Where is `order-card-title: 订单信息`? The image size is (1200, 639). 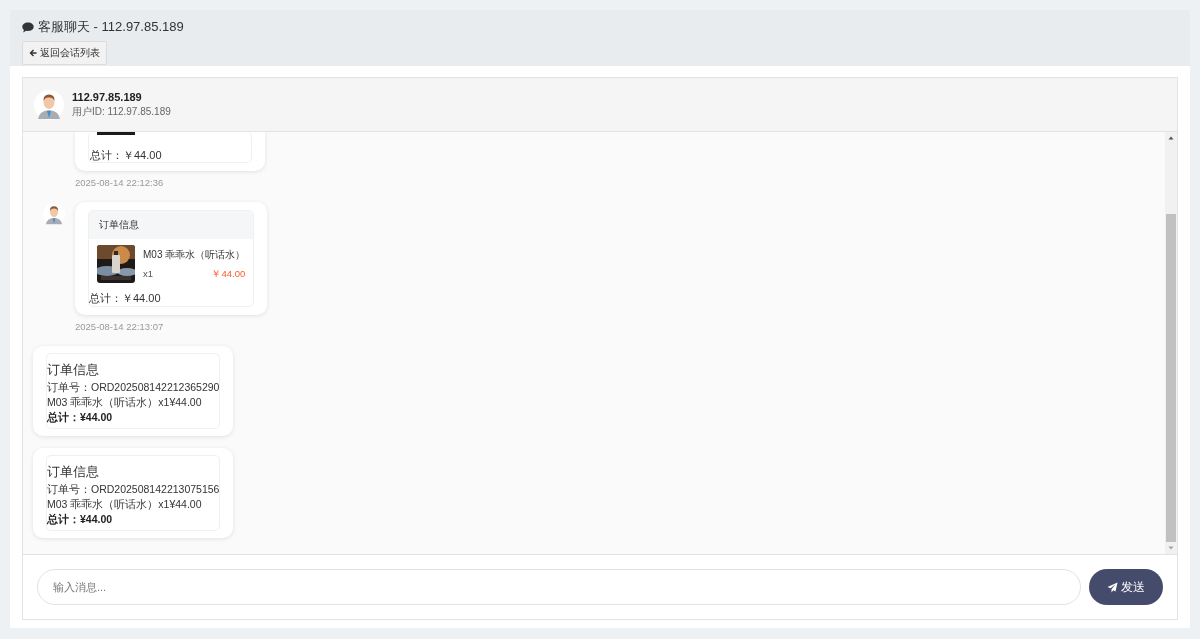
order-card-title: 订单信息 is located at coordinates (171, 225).